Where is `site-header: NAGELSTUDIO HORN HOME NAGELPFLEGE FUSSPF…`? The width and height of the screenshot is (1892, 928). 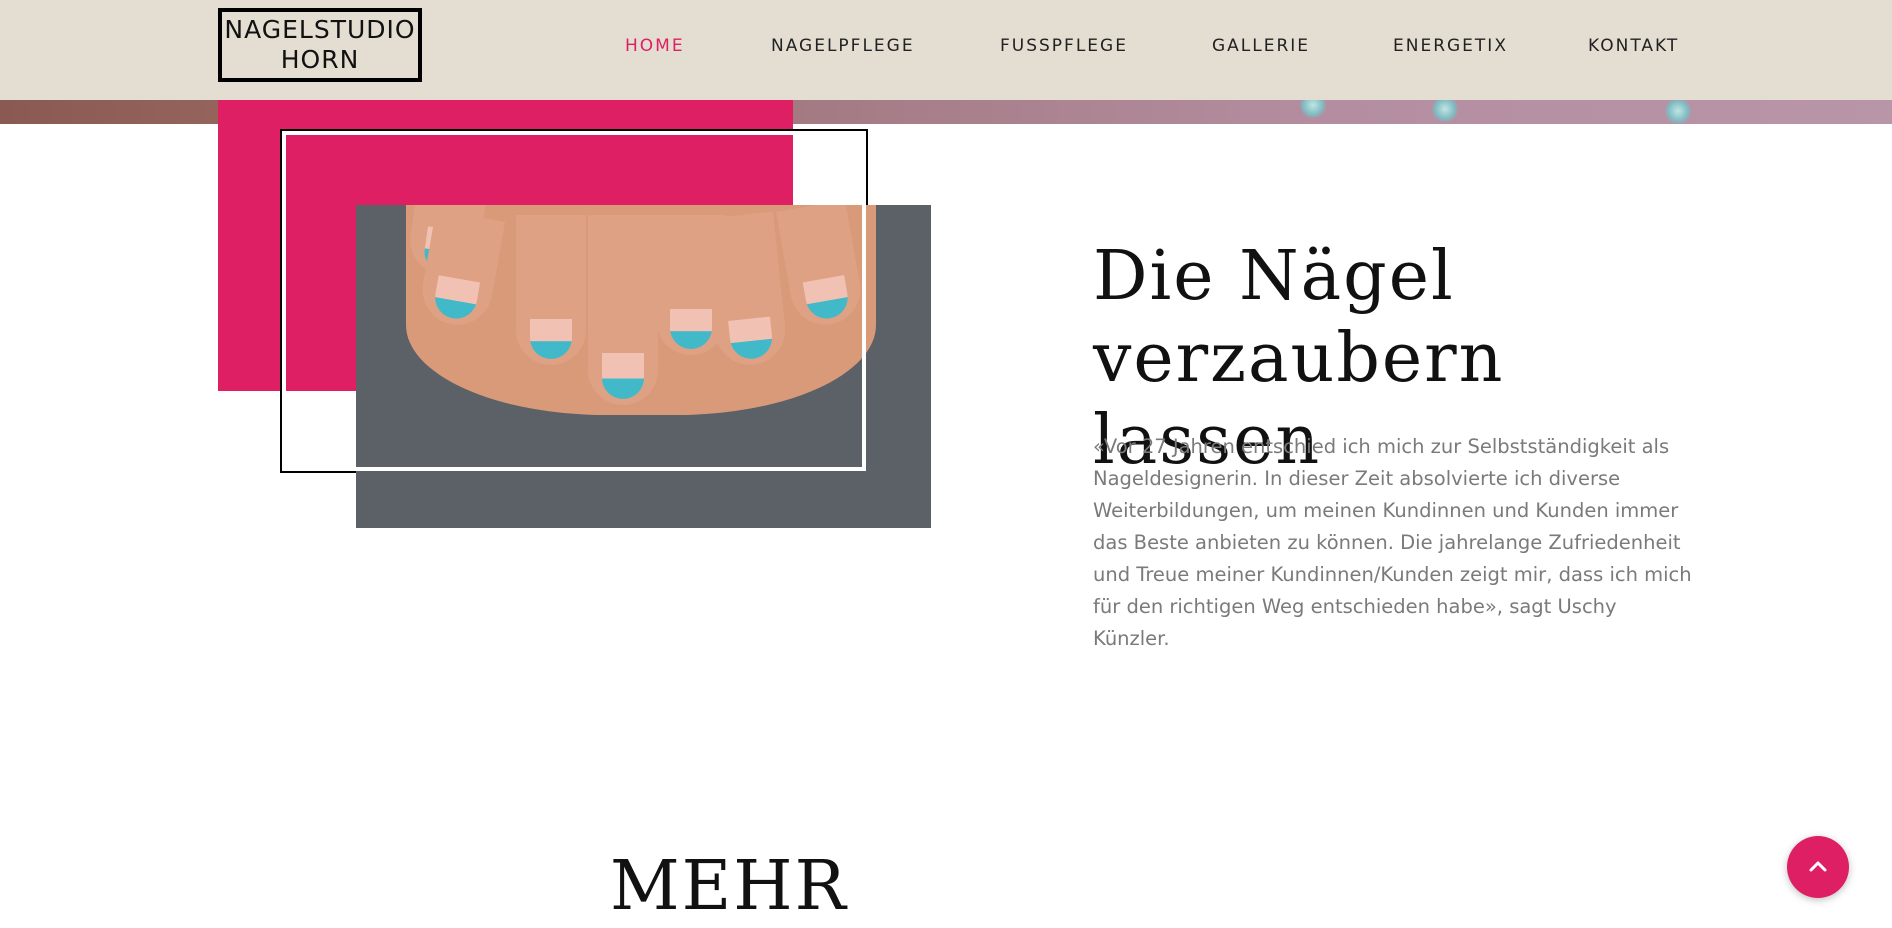 site-header: NAGELSTUDIO HORN HOME NAGELPFLEGE FUSSPF… is located at coordinates (946, 50).